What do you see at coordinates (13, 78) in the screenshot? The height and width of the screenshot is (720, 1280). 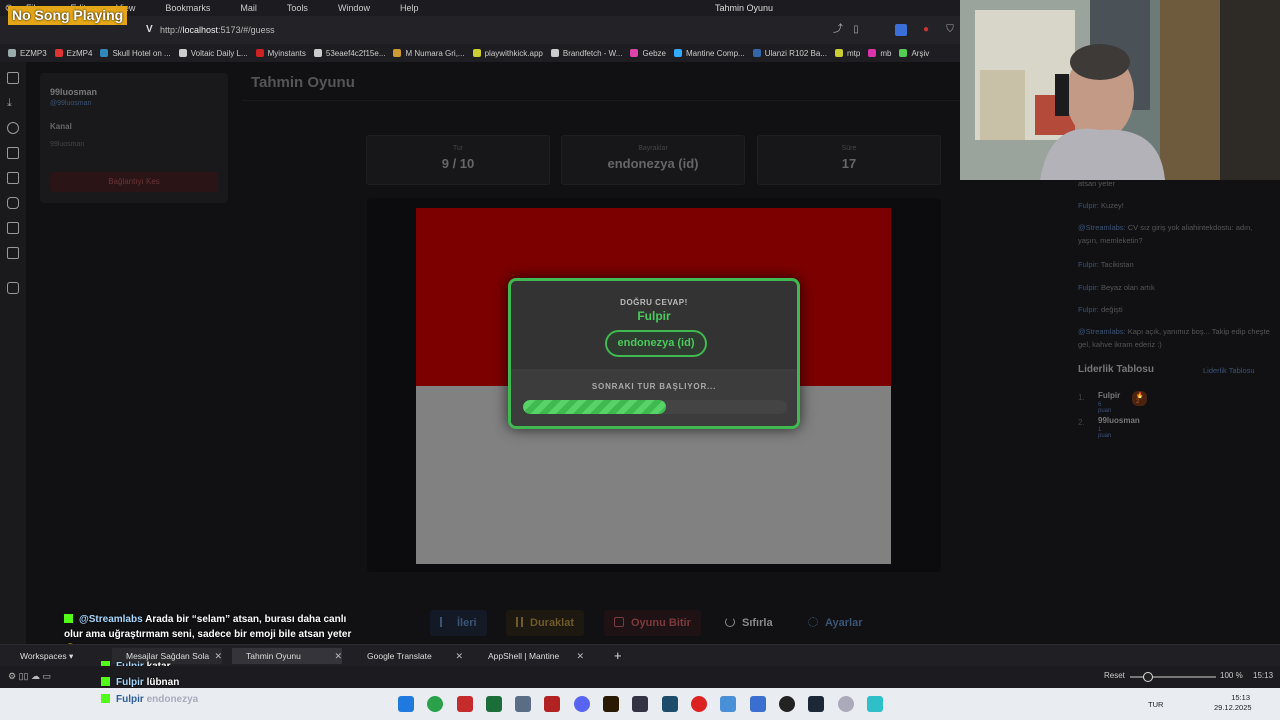 I see `bookmarks-panel-icon` at bounding box center [13, 78].